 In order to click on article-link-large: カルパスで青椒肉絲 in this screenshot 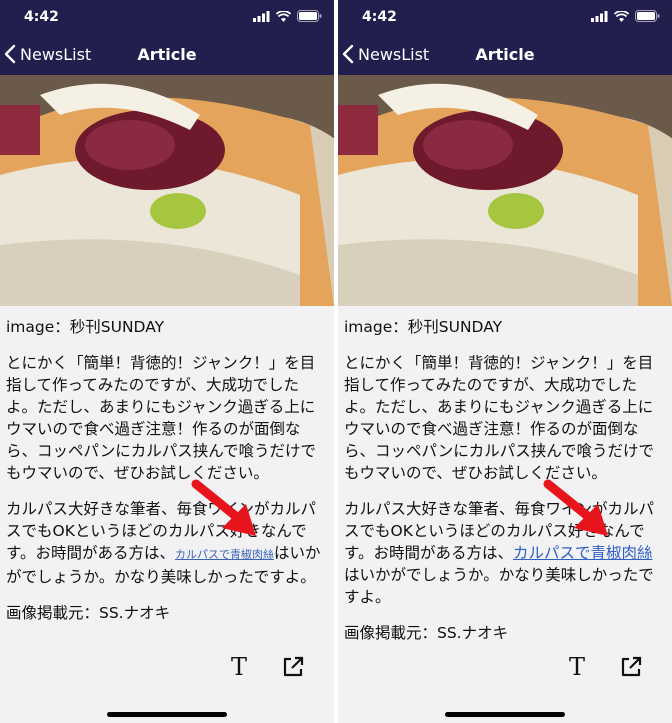, I will do `click(583, 553)`.